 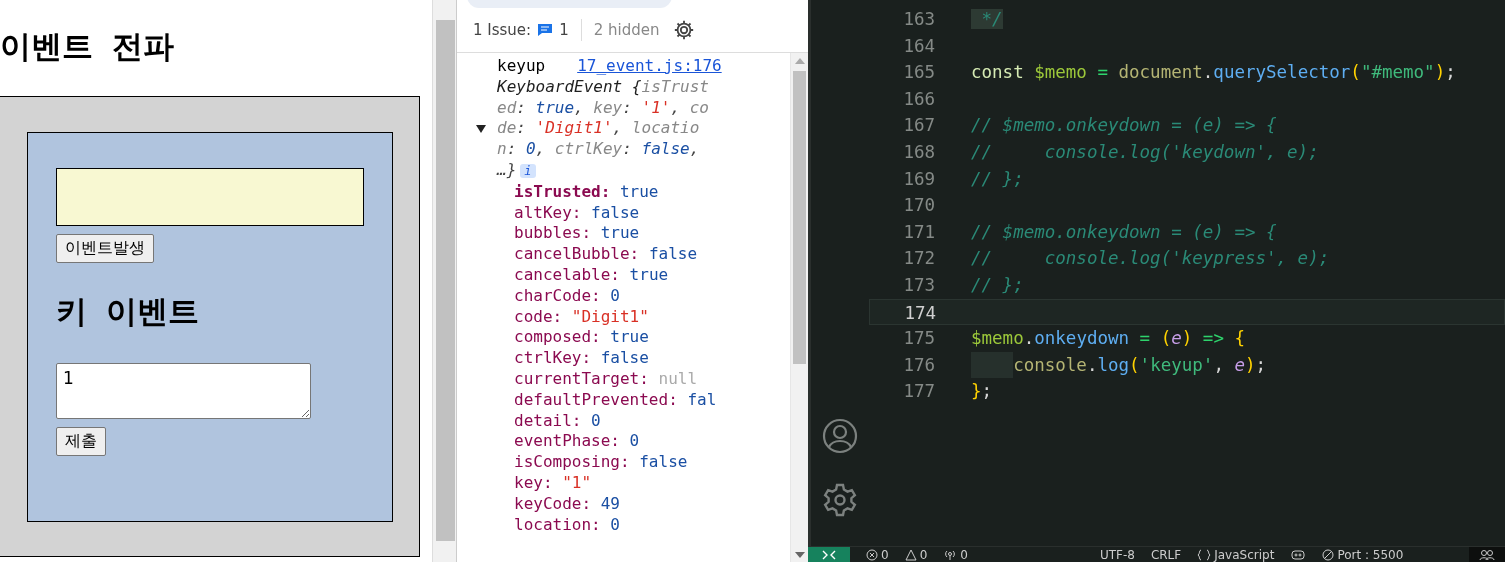 I want to click on property-value: "Digit1", so click(x=610, y=316).